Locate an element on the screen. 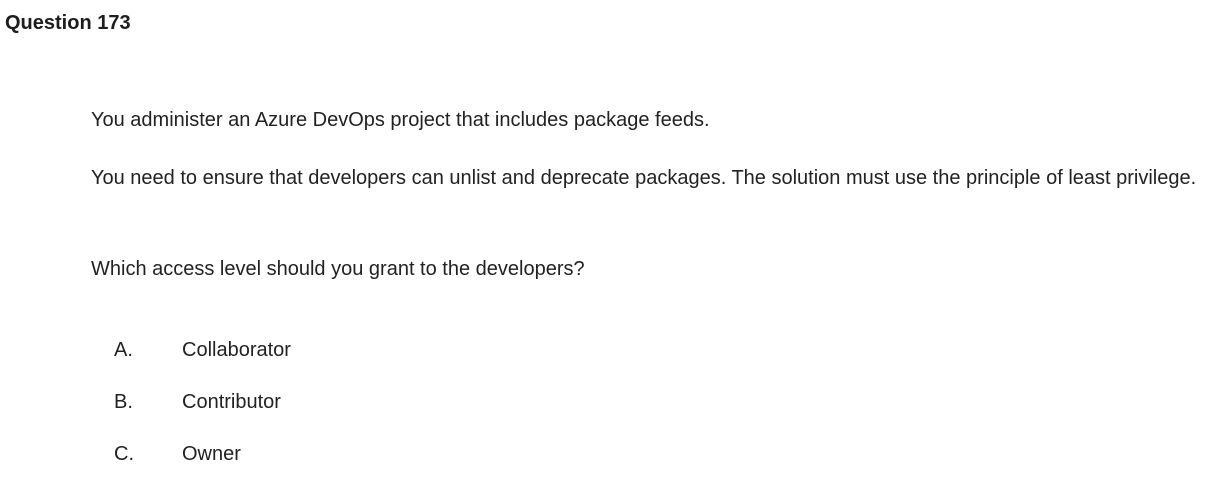 This screenshot has width=1228, height=494. option-letter: A. is located at coordinates (123, 350).